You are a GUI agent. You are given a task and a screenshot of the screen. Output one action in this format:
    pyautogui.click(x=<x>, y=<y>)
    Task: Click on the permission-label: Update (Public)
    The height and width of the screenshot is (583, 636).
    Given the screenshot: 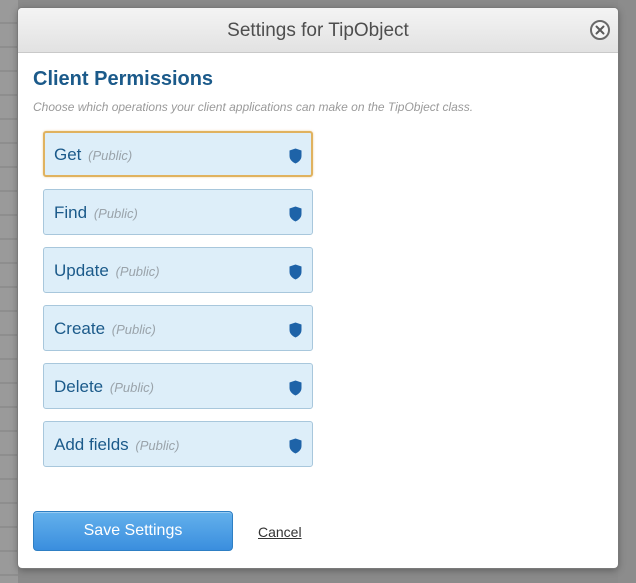 What is the action you would take?
    pyautogui.click(x=107, y=270)
    